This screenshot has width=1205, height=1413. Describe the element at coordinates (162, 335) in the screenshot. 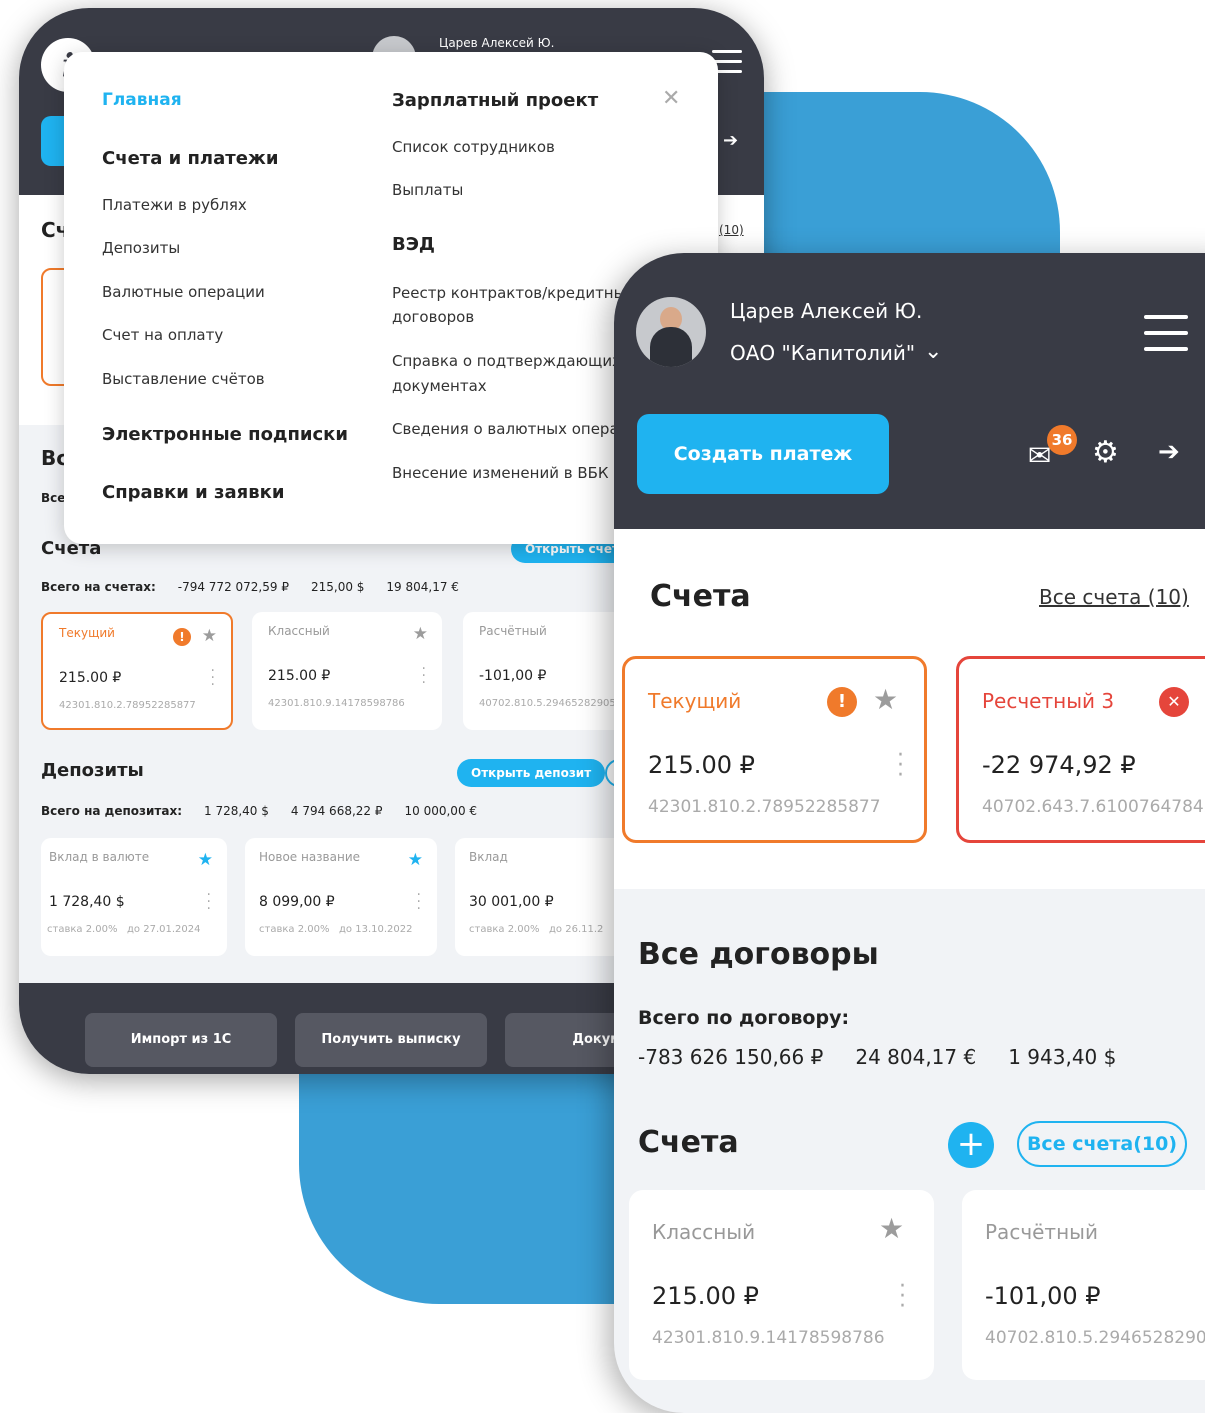

I see `menu-item-invoice: Счет на оплату` at that location.